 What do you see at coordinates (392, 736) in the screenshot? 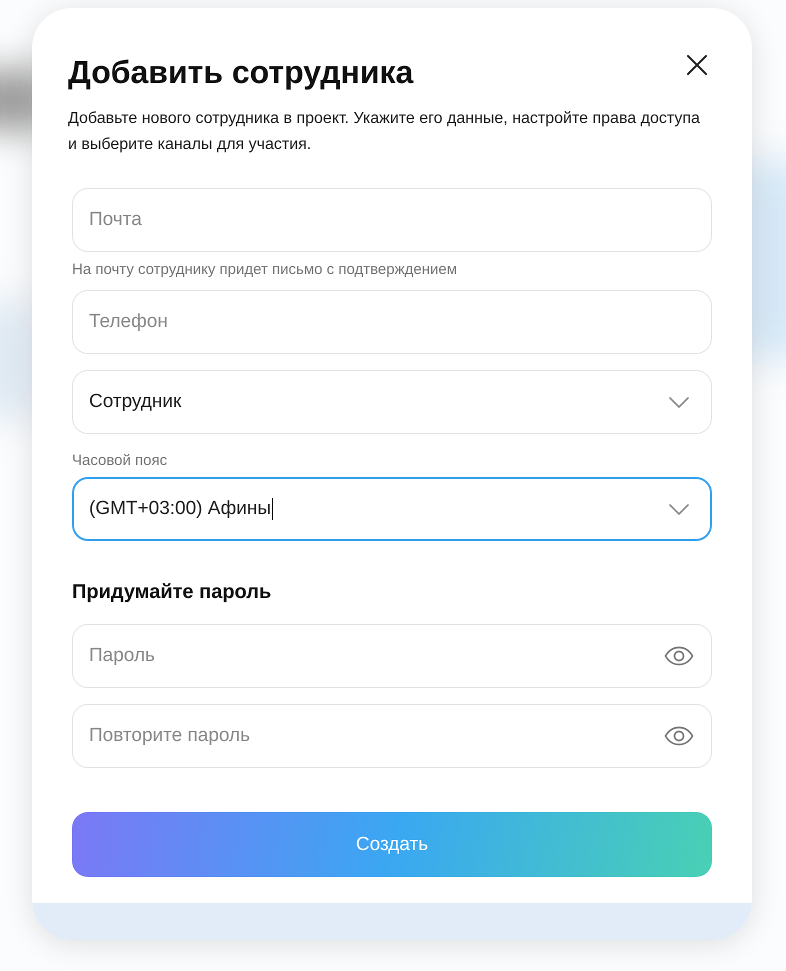
I see `password-field: Повторите пароль` at bounding box center [392, 736].